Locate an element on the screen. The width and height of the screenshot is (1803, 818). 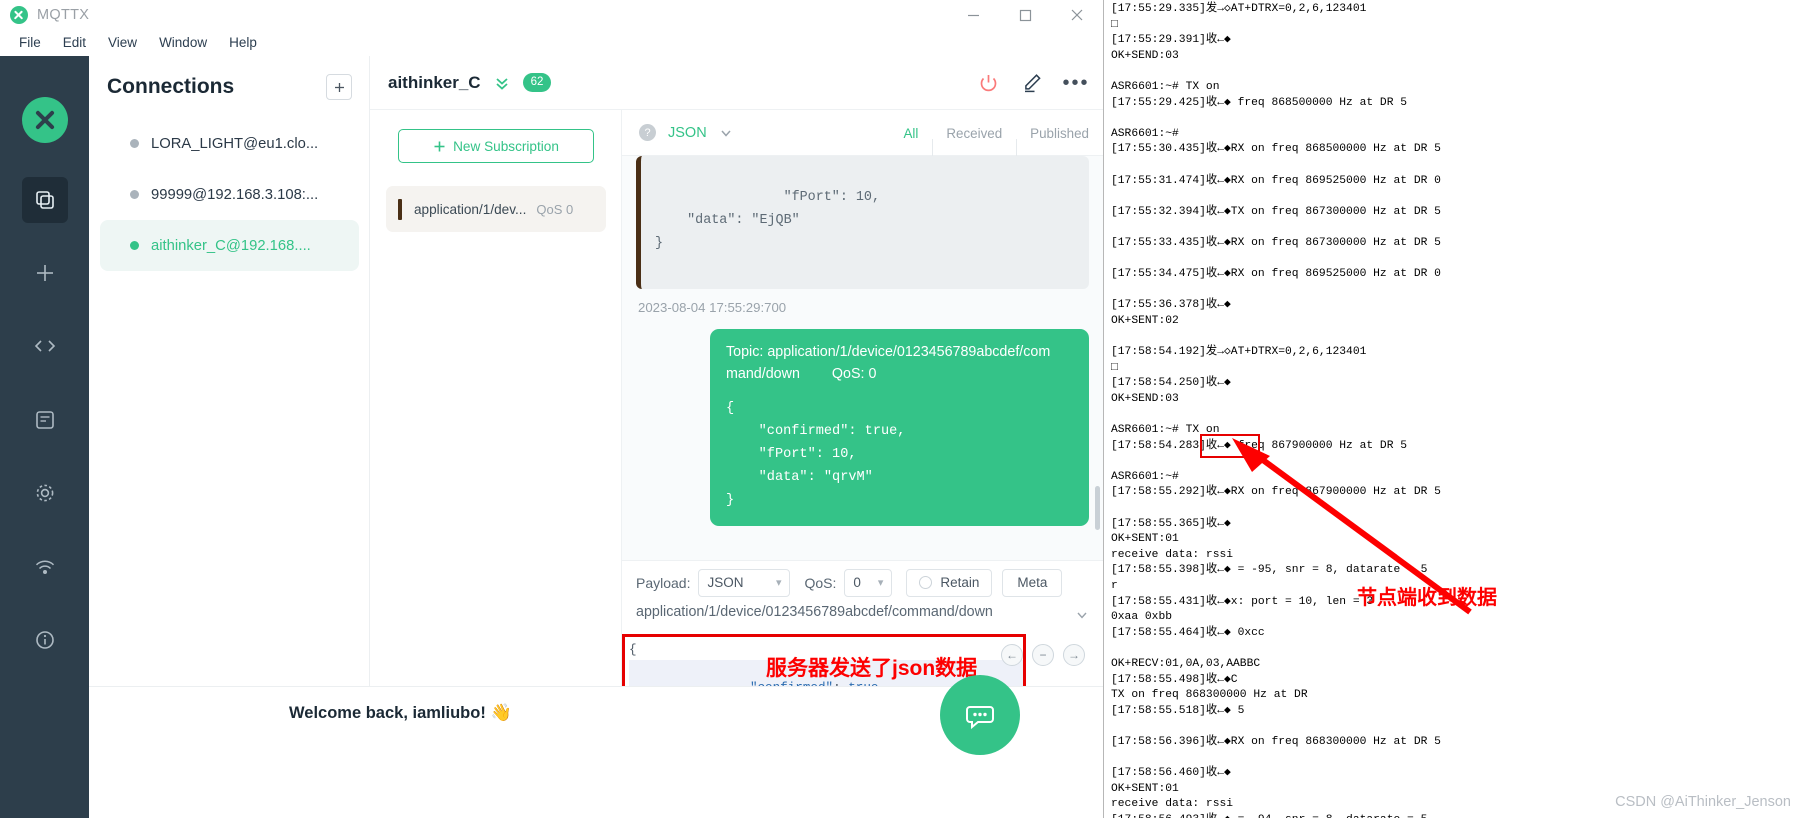
welcome-text: Welcome back, iamliubo! is located at coordinates (387, 713).